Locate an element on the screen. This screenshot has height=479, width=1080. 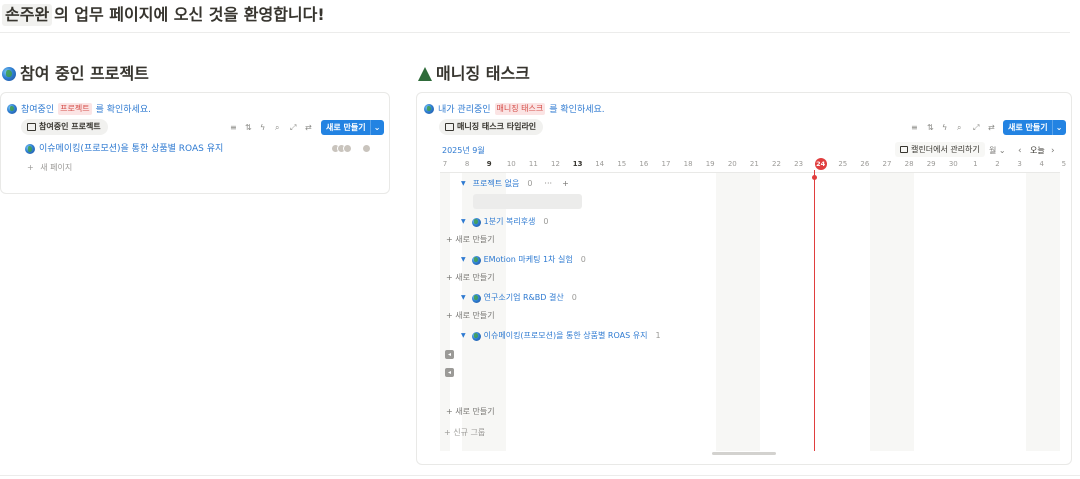
new-task-button: 새로 만들기 ⌄ is located at coordinates (1034, 127).